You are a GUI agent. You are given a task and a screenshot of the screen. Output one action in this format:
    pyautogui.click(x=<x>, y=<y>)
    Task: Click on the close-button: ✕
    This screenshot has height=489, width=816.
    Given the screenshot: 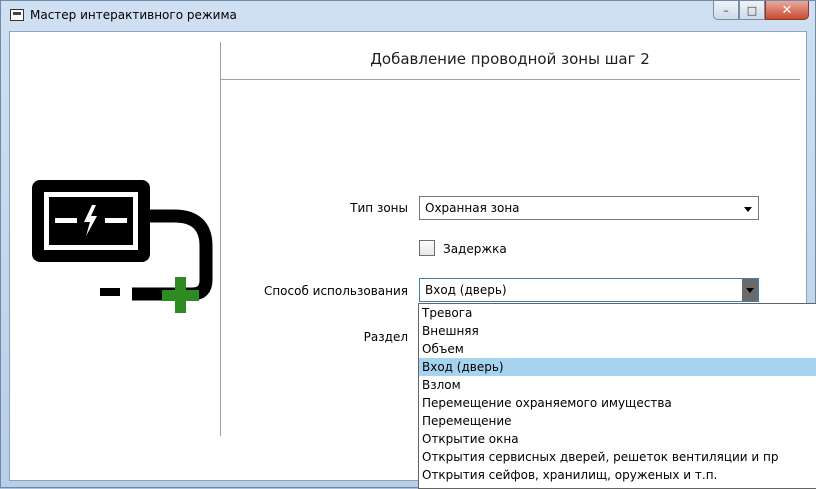 What is the action you would take?
    pyautogui.click(x=787, y=10)
    